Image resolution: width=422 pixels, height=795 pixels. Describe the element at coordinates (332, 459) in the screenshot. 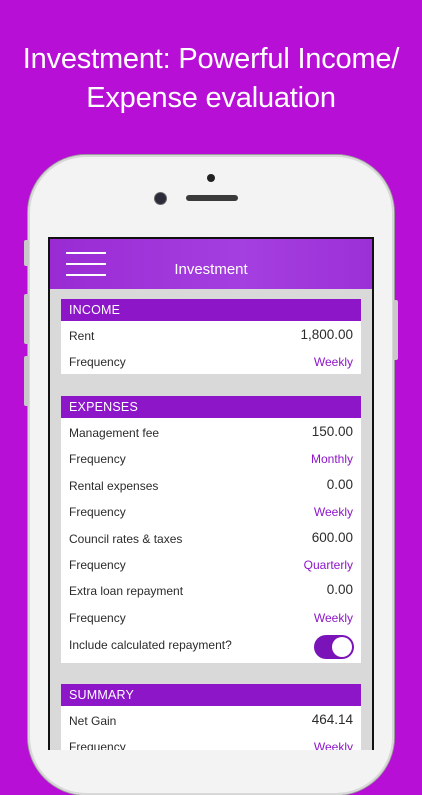

I see `management-frequency-value: Monthly` at that location.